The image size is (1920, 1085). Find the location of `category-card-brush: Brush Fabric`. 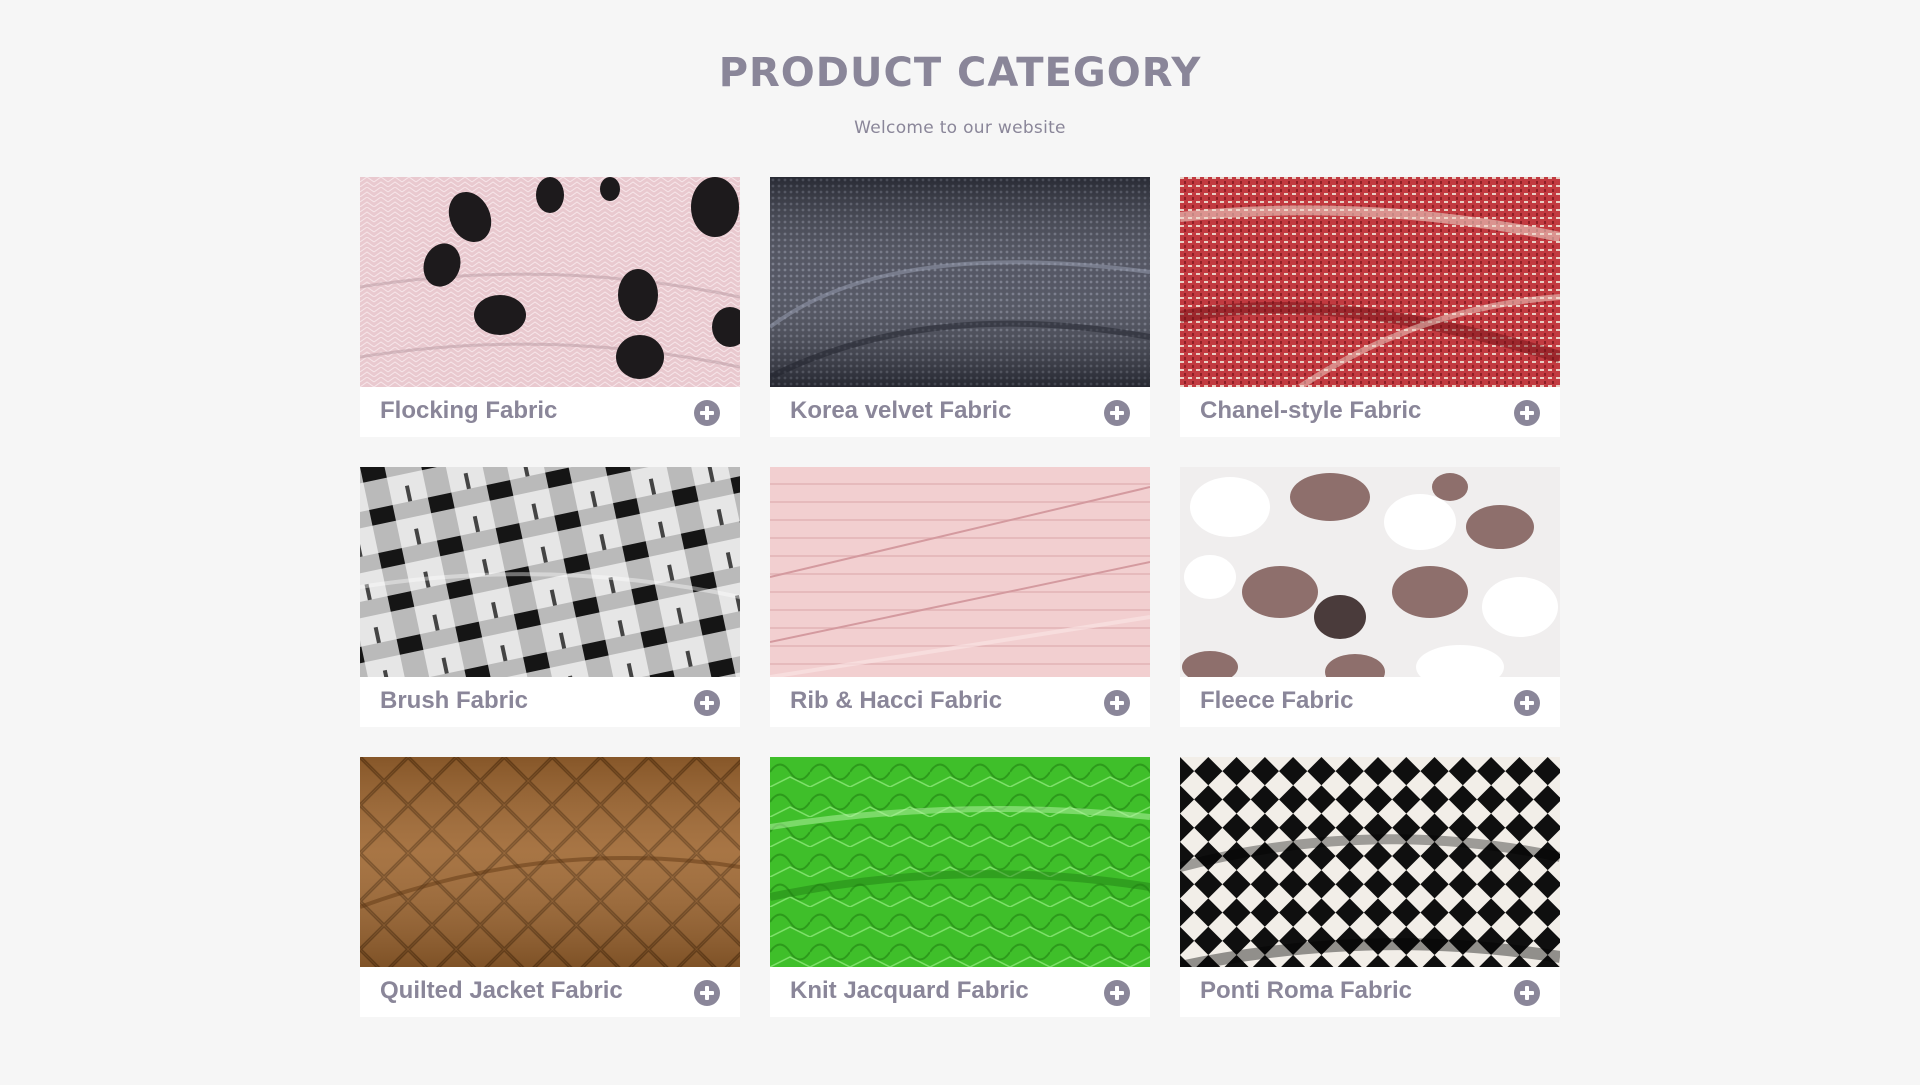

category-card-brush: Brush Fabric is located at coordinates (550, 597).